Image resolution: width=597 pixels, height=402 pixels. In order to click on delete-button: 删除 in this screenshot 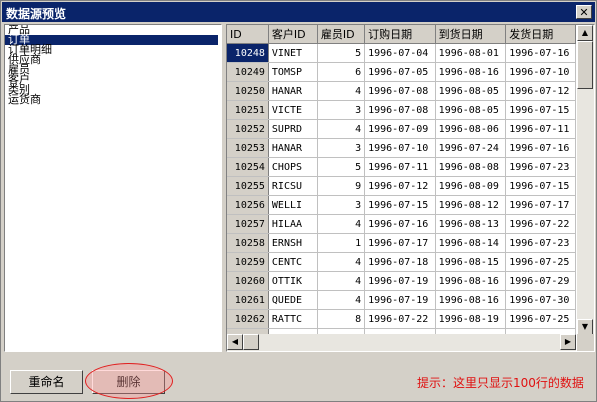, I will do `click(128, 382)`.